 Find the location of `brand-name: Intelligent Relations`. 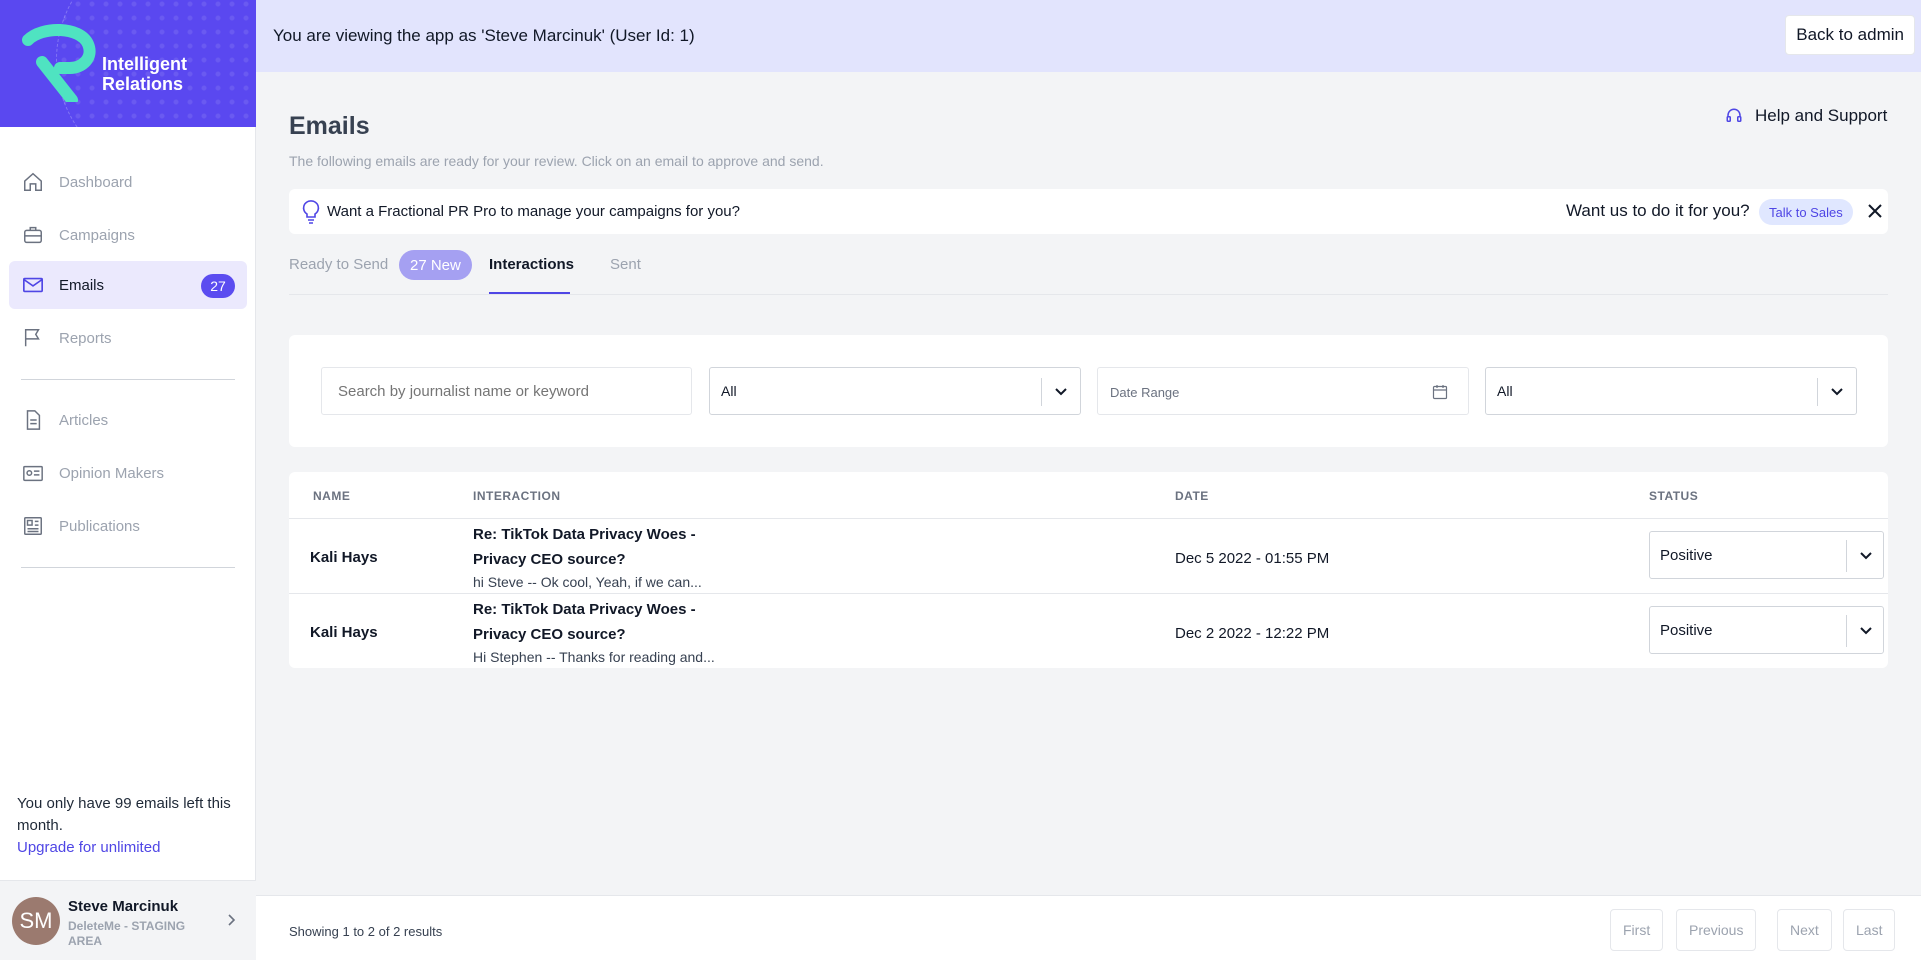

brand-name: Intelligent Relations is located at coordinates (144, 74).